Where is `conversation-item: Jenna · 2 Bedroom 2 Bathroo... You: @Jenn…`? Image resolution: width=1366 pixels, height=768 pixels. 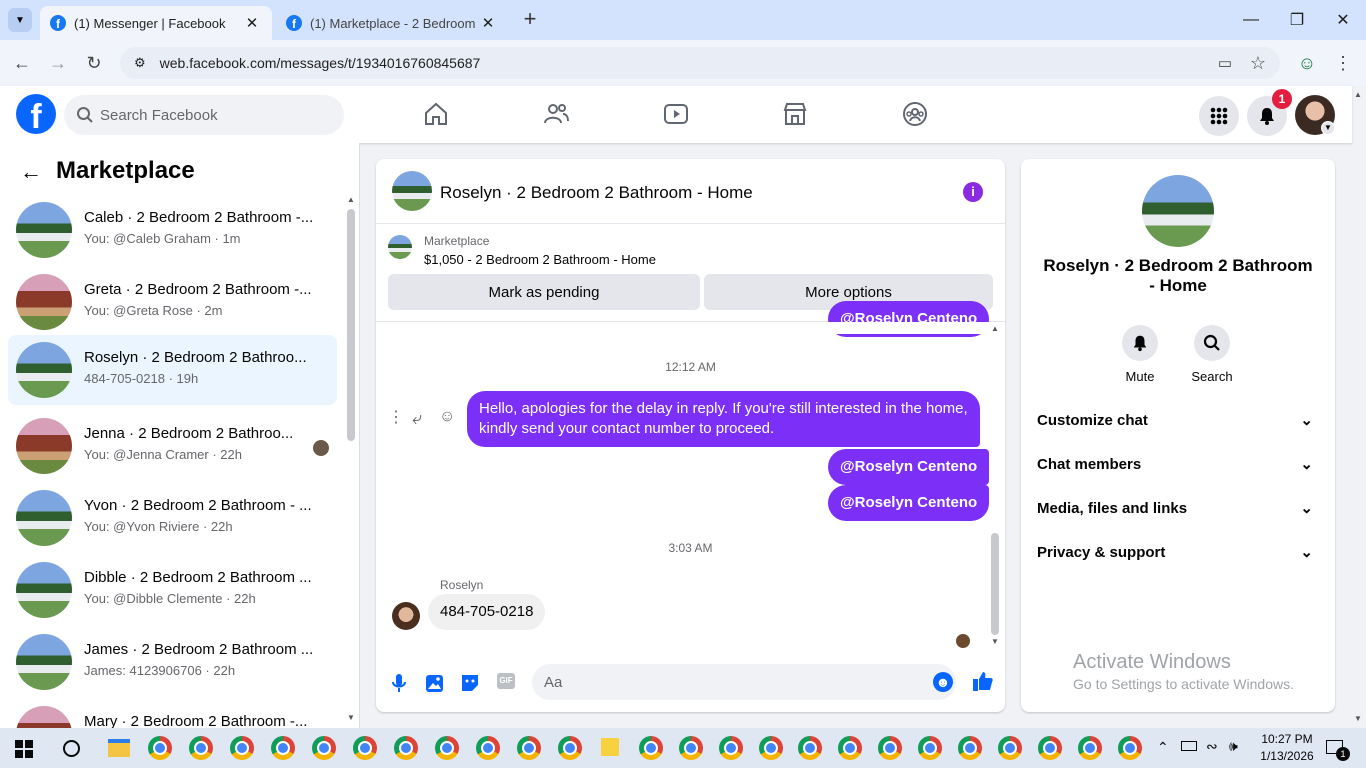 conversation-item: Jenna · 2 Bedroom 2 Bathroo... You: @Jenn… is located at coordinates (172, 446).